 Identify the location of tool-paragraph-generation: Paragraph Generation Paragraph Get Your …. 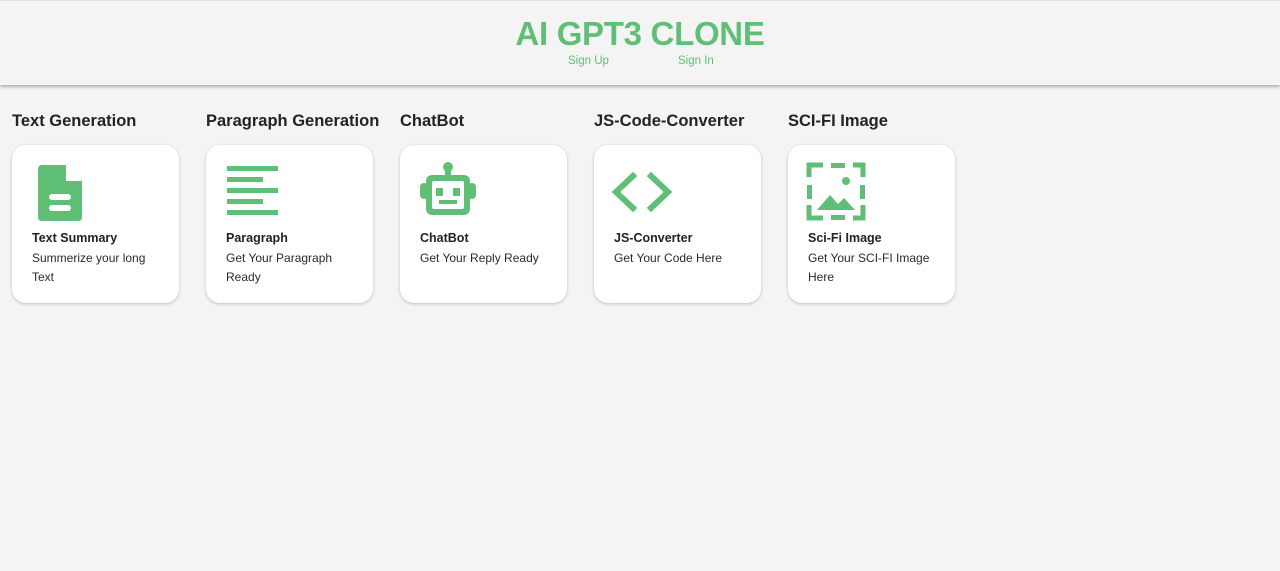
(296, 207).